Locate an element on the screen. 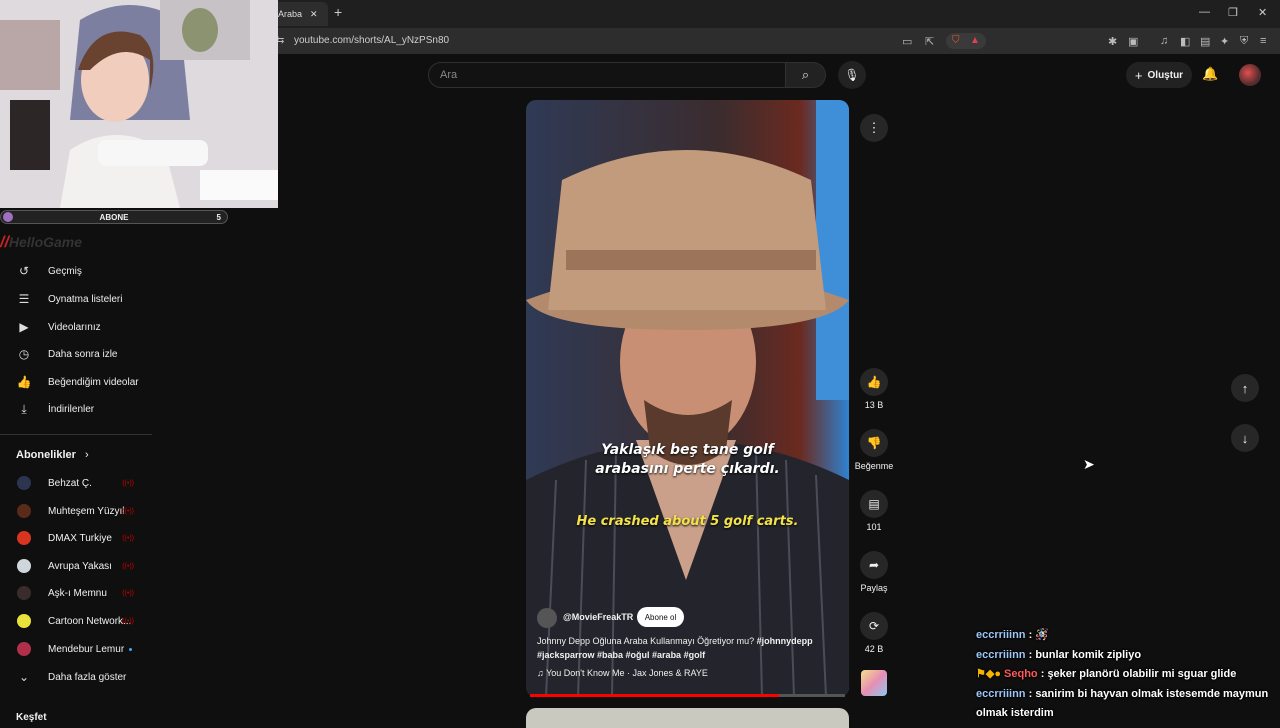 Image resolution: width=1280 pixels, height=728 pixels. browser-tab: Araba ✕ is located at coordinates (300, 14).